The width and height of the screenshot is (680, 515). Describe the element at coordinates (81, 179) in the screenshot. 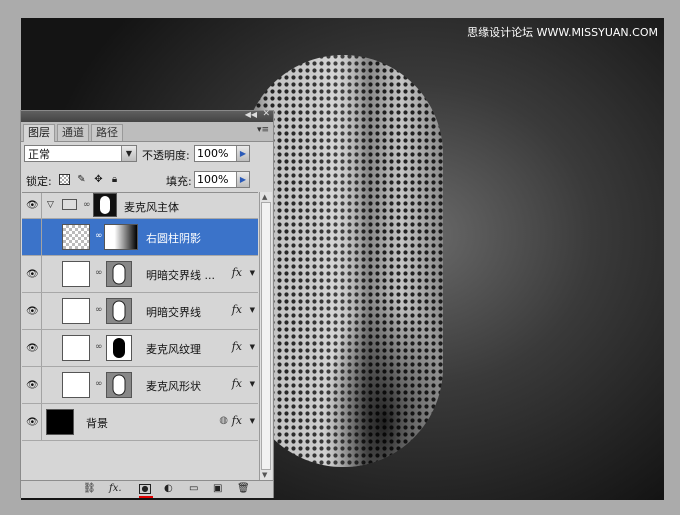

I see `lock-brush-icon: ✎` at that location.